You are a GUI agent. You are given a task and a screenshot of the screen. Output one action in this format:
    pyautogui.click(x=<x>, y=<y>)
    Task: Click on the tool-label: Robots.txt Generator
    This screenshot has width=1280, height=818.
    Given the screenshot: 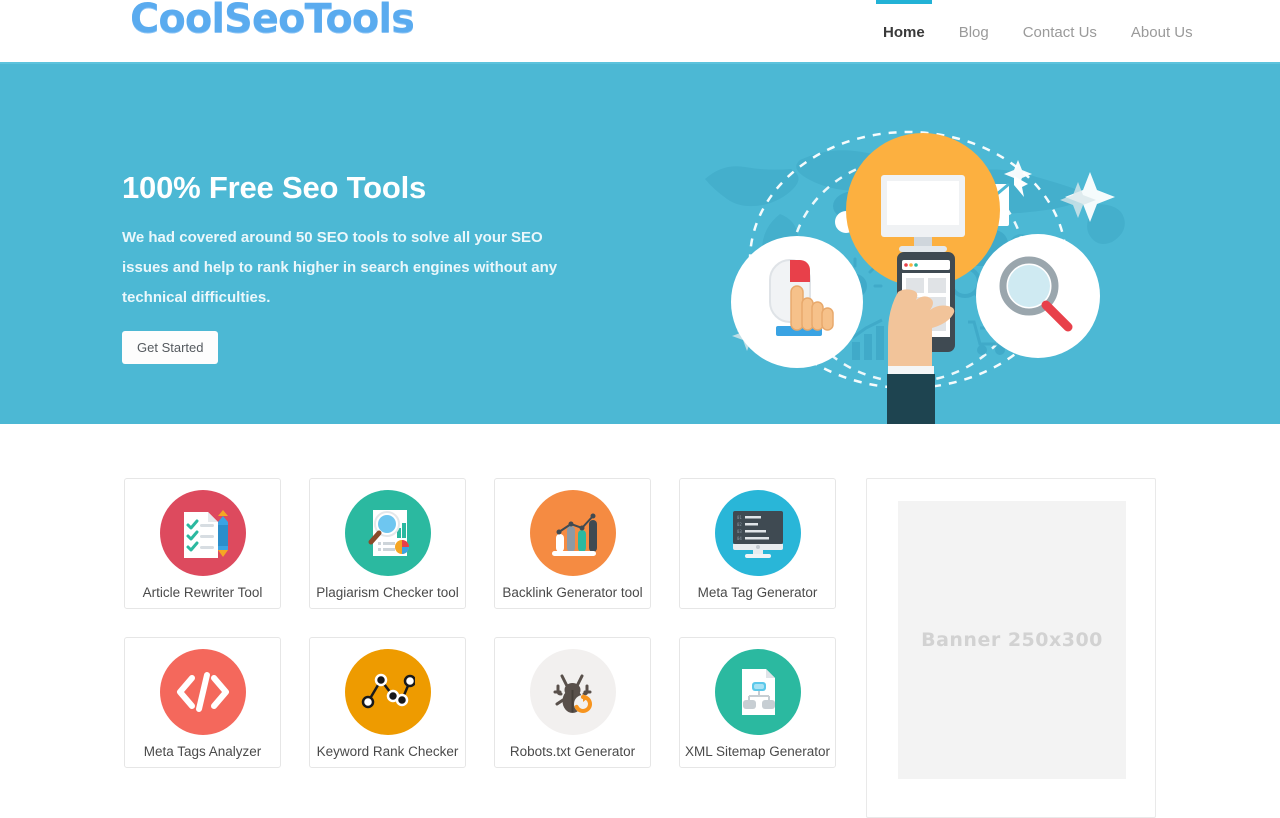 What is the action you would take?
    pyautogui.click(x=572, y=751)
    